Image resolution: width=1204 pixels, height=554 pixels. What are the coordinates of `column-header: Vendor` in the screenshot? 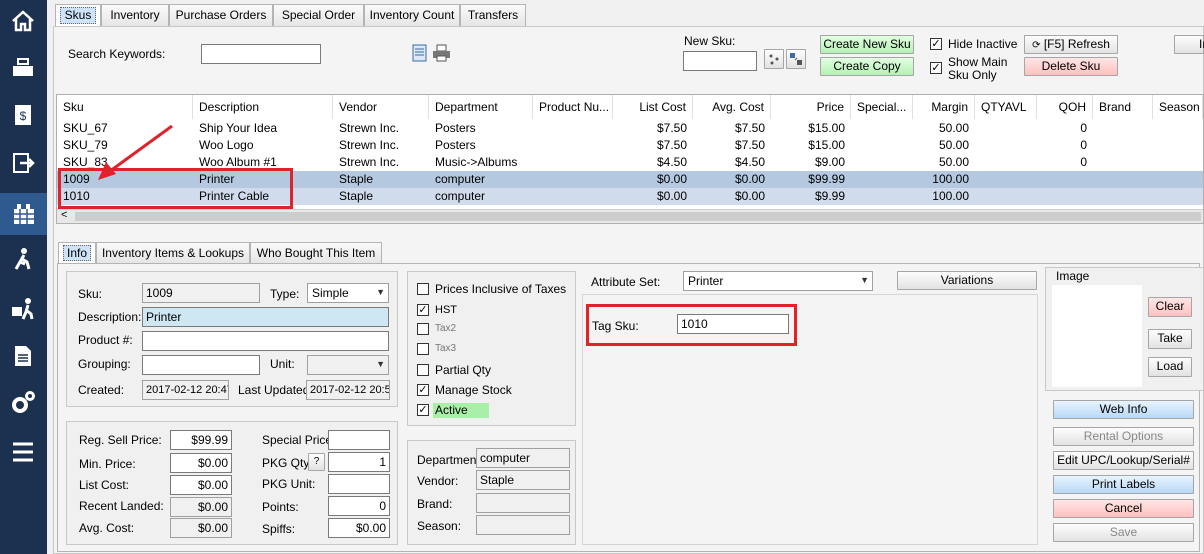 It's located at (381, 107).